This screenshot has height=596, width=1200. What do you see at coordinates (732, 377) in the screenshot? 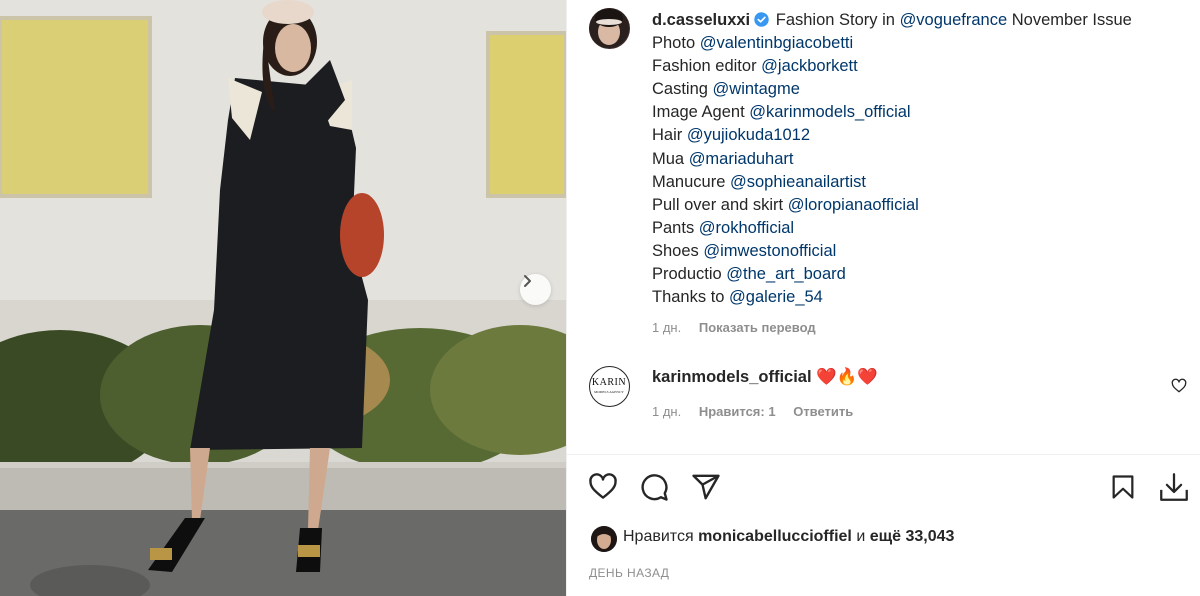
I see `comment-author: karinmodels_official` at bounding box center [732, 377].